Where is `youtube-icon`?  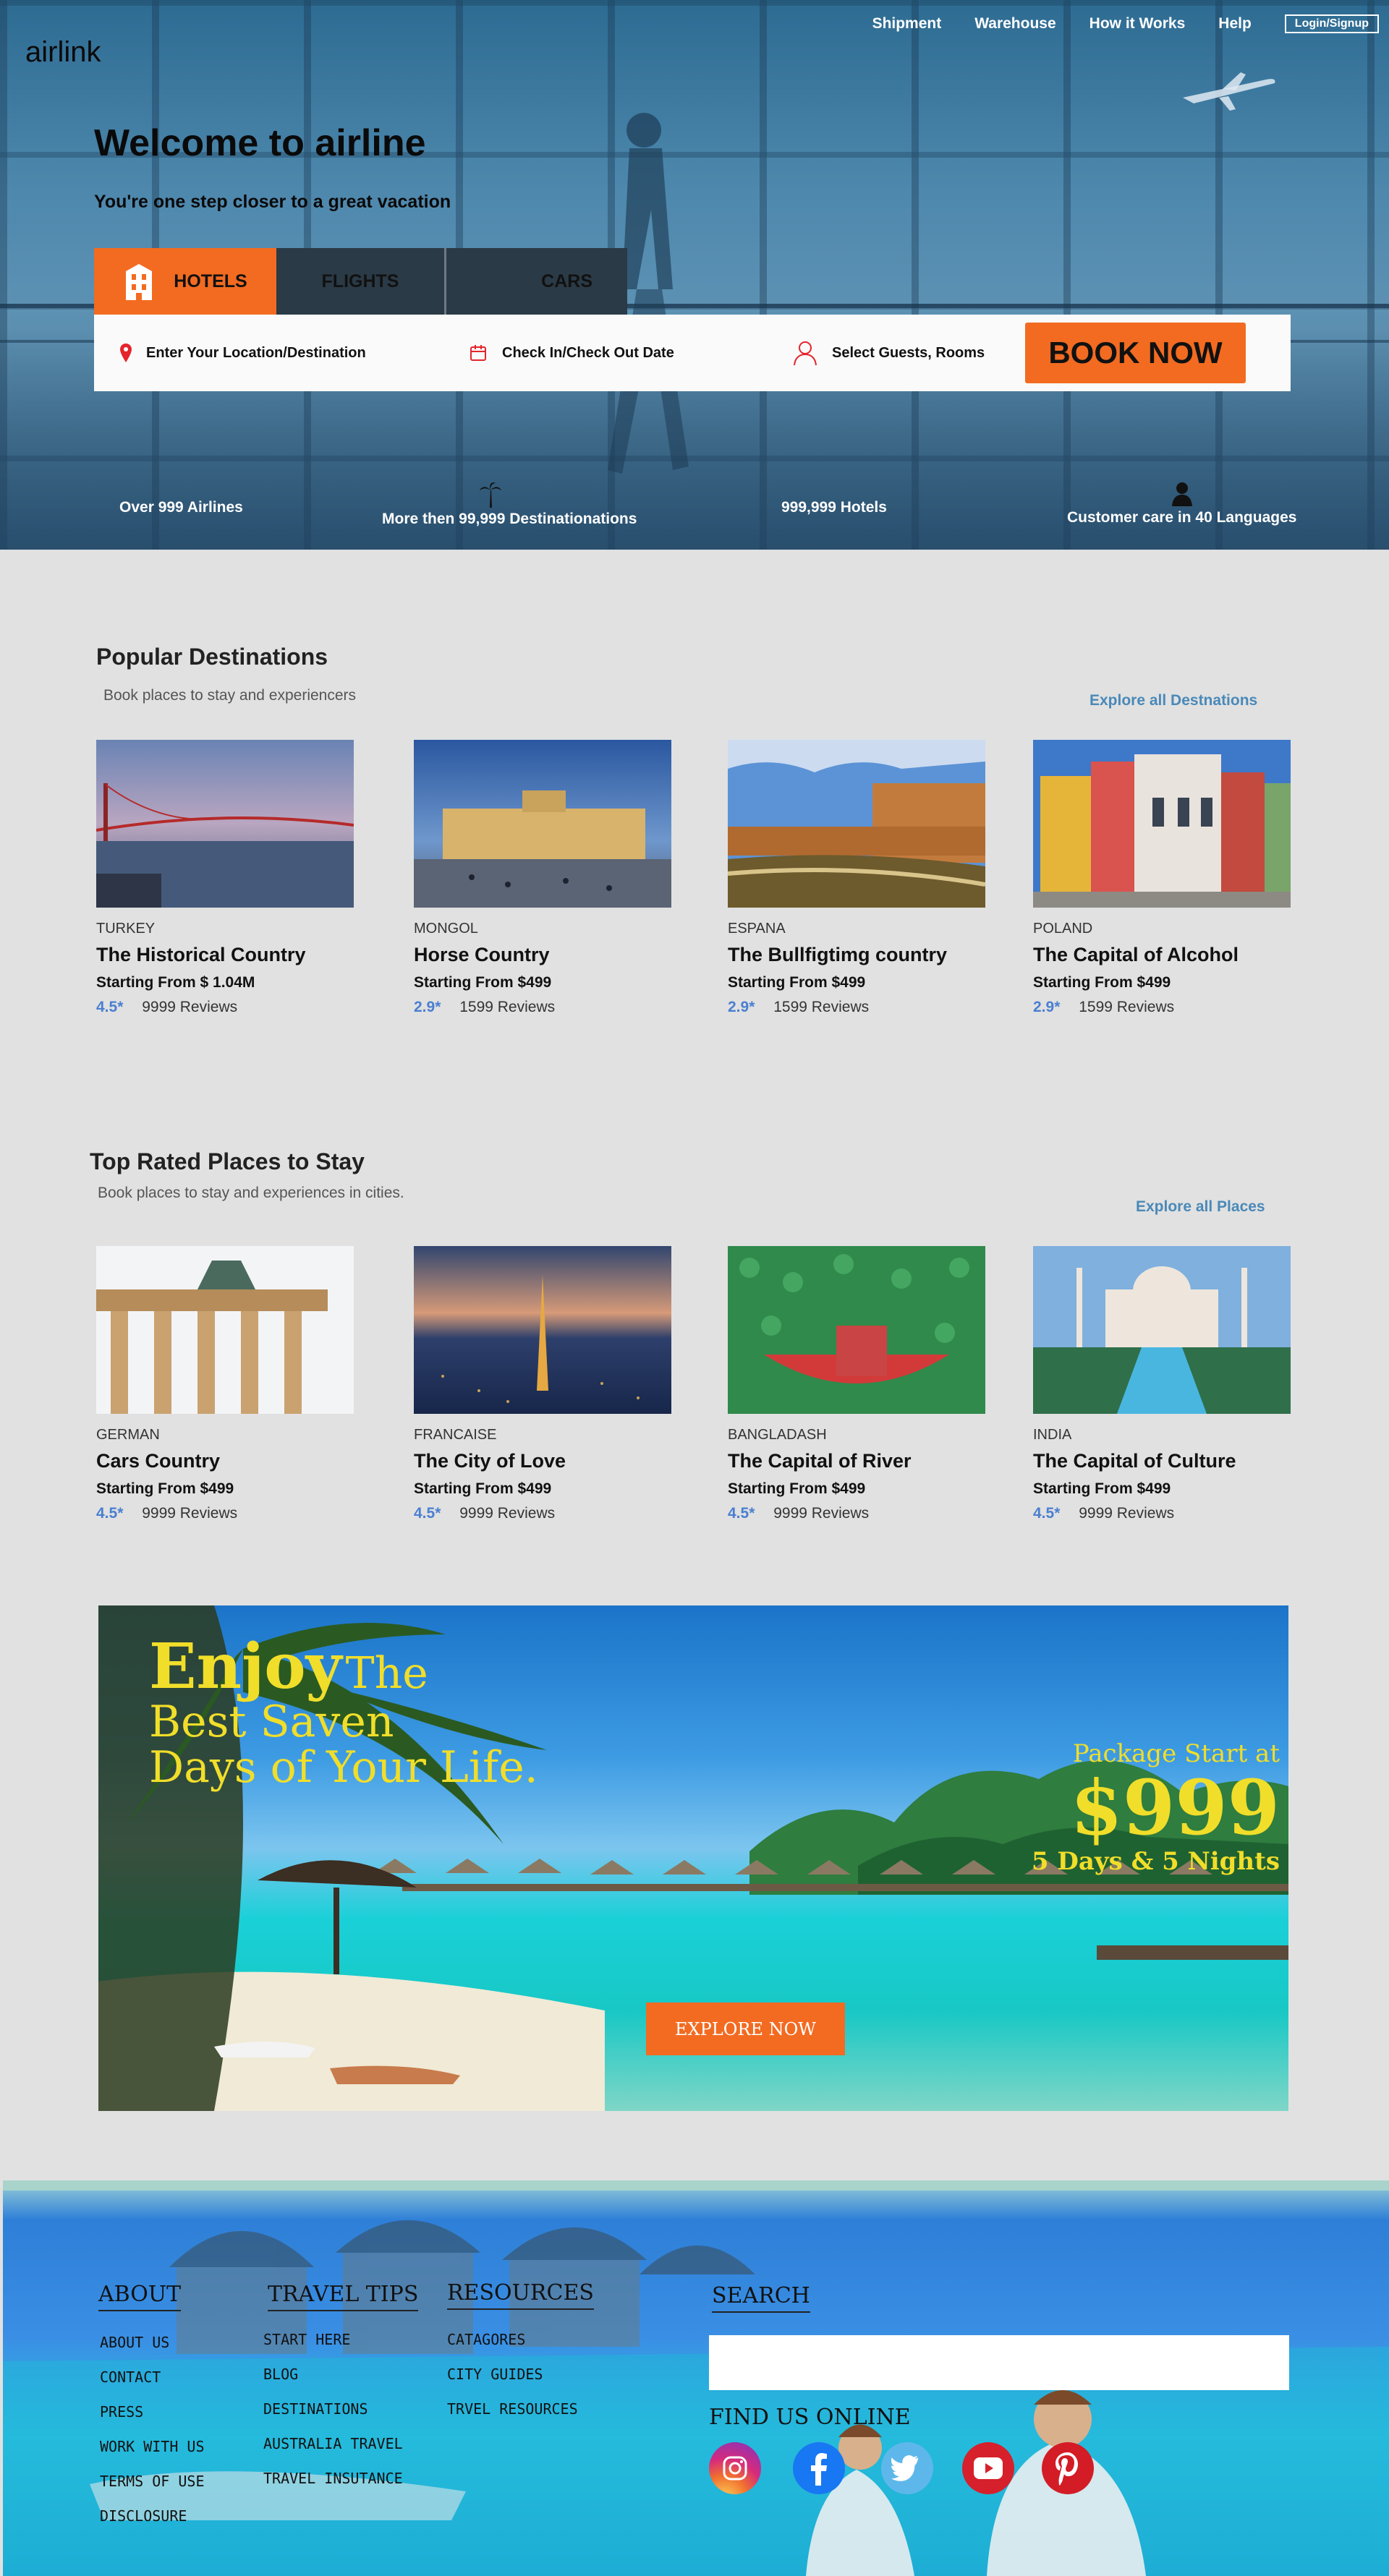
youtube-icon is located at coordinates (988, 2468).